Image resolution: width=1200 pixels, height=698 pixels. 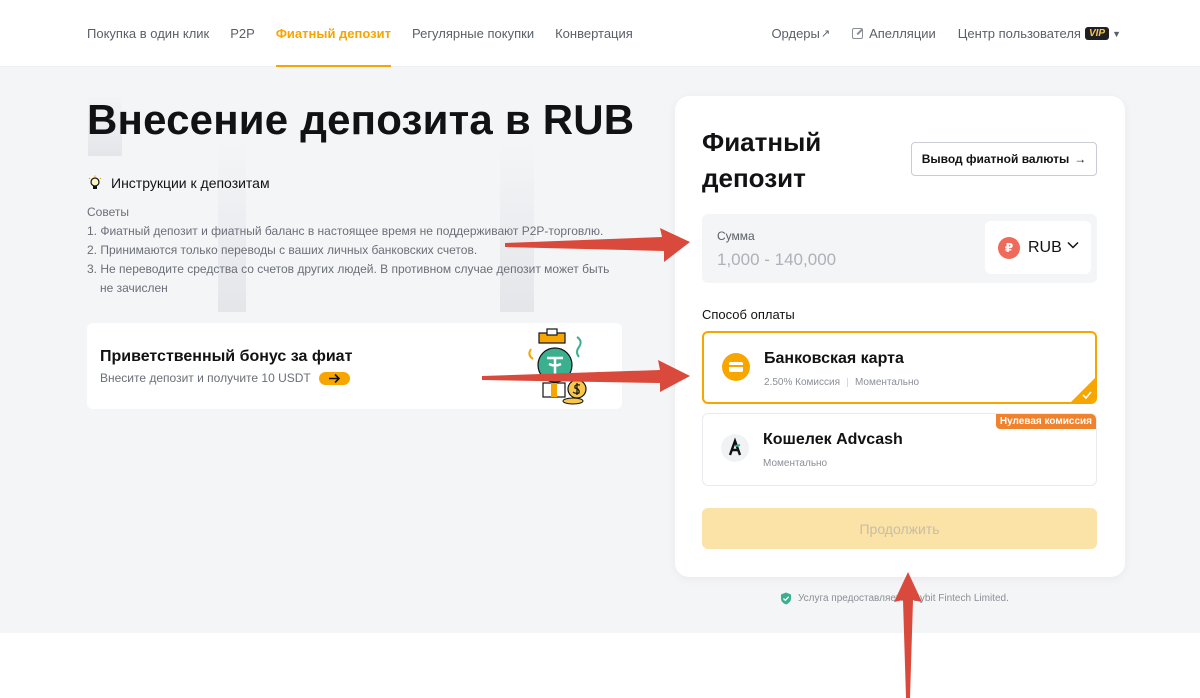 What do you see at coordinates (833, 439) in the screenshot?
I see `payment-option-name: Кошелек Advcash` at bounding box center [833, 439].